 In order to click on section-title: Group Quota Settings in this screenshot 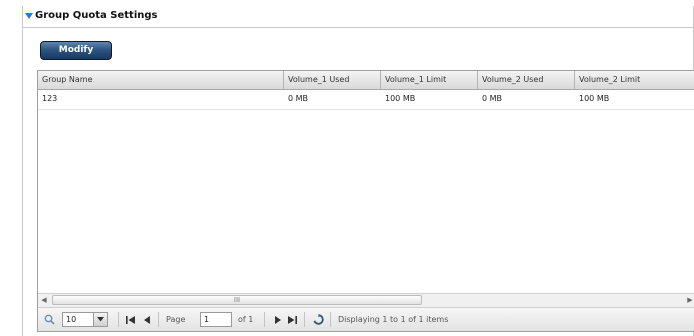, I will do `click(96, 15)`.